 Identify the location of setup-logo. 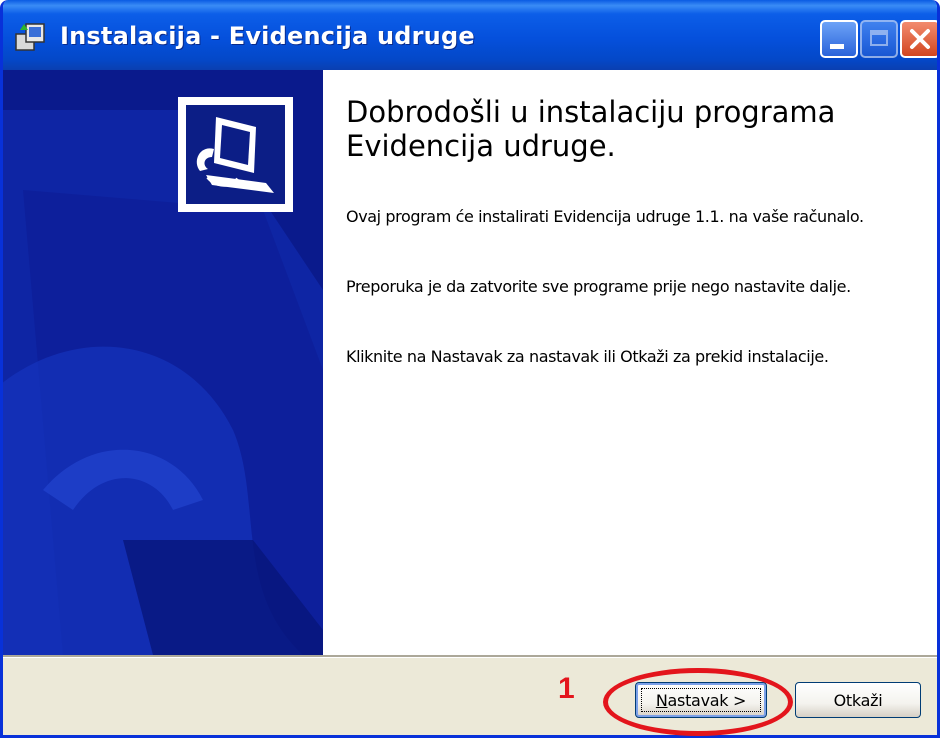
(235, 154).